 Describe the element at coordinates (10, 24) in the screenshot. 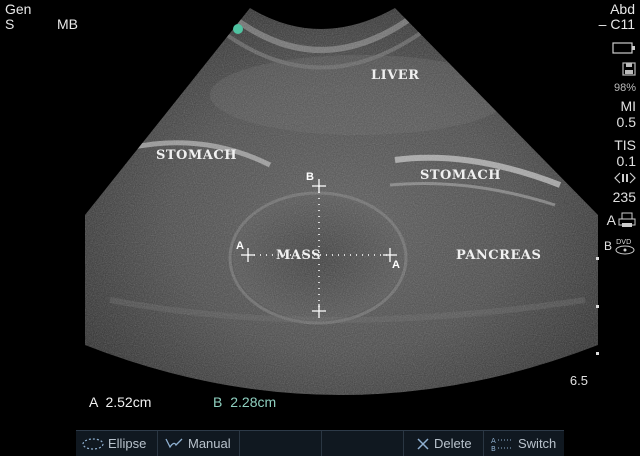

I see `s-label: S` at that location.